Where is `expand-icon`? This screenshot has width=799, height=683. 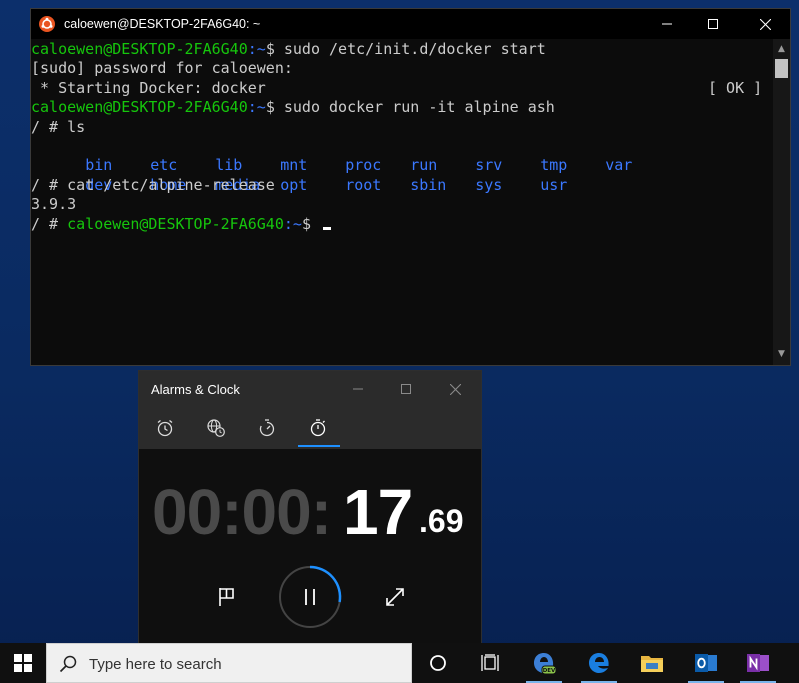 expand-icon is located at coordinates (395, 597).